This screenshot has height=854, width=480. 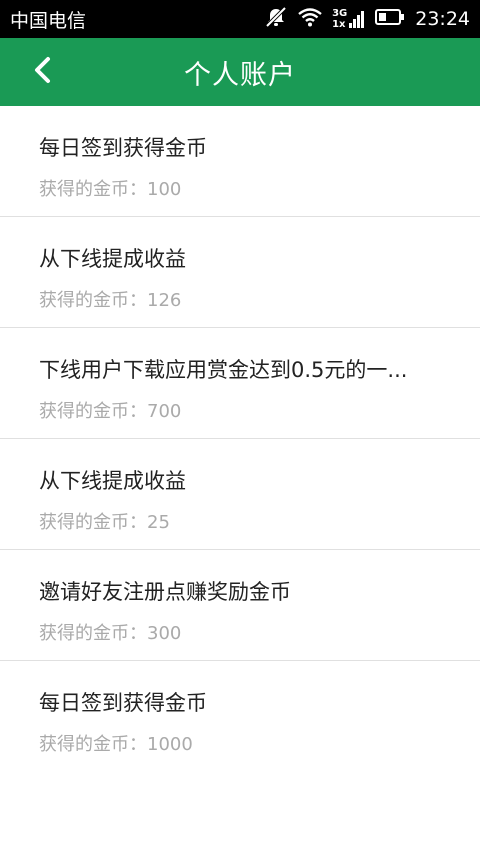 What do you see at coordinates (240, 272) in the screenshot?
I see `list-item: 从下线提成收益 获得的金币：126` at bounding box center [240, 272].